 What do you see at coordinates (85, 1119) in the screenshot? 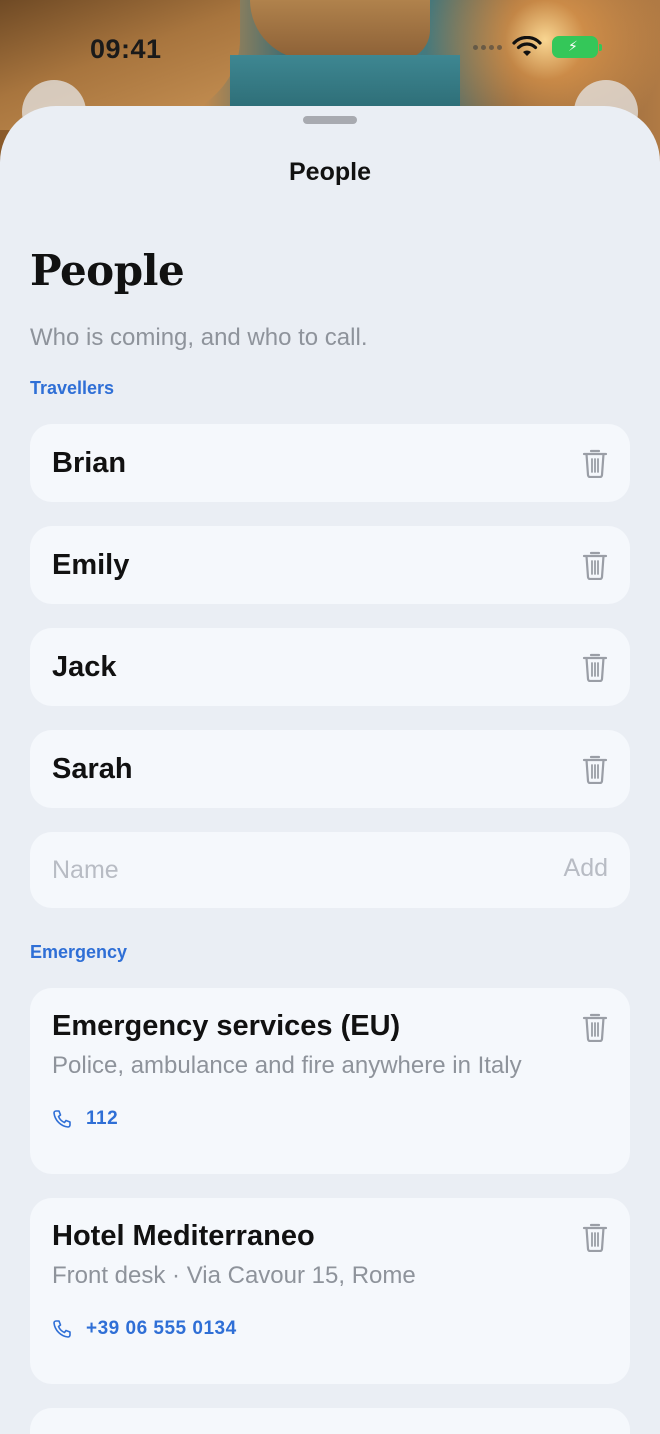
I see `phone-link: 112` at bounding box center [85, 1119].